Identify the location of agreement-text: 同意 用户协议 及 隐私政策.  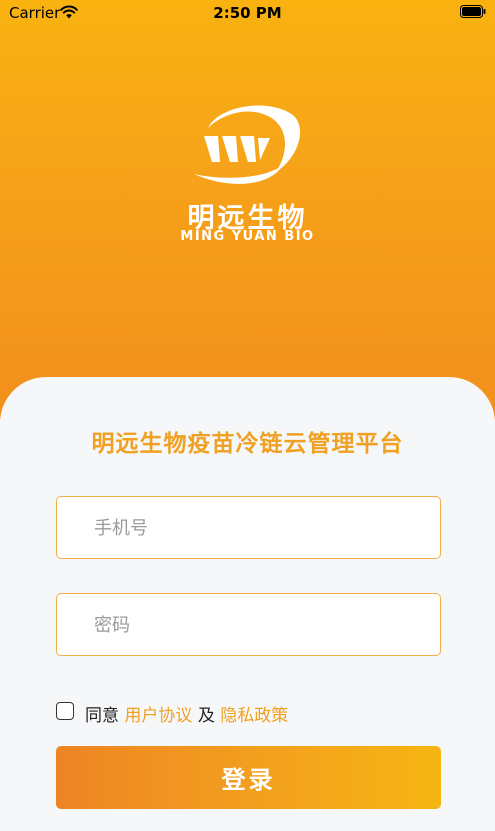
(186, 713).